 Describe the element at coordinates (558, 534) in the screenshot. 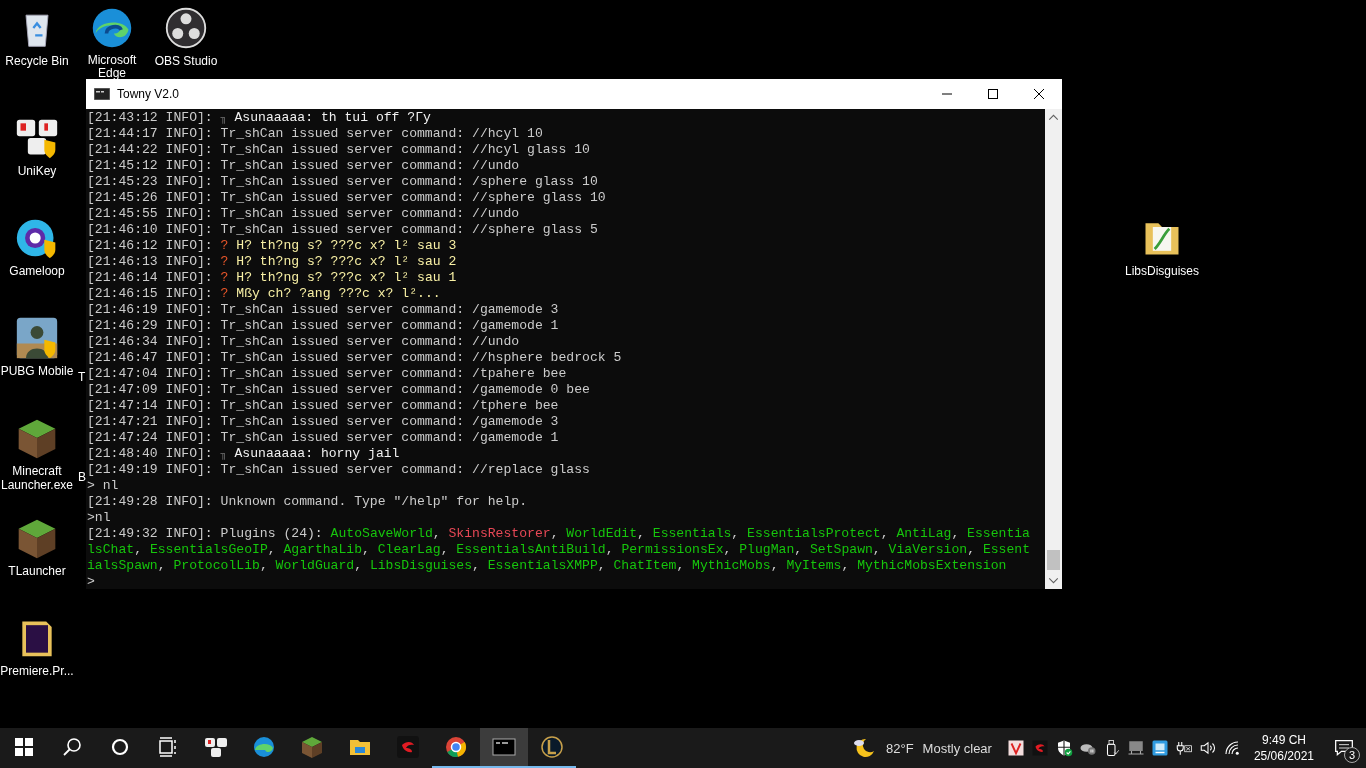

I see `console-line: [21:49:32 INFO]: Plugins (24): AutoSaveWorld, SkinsRestorer, WorldEdit, Essentials, EssentialsProtect, AntiLag, Essentia` at that location.